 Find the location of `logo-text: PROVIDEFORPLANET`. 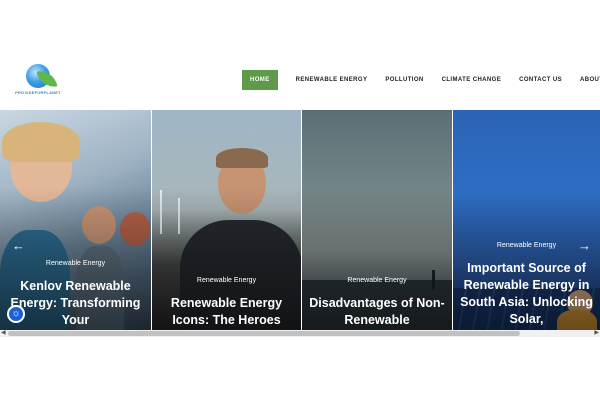

logo-text: PROVIDEFORPLANET is located at coordinates (38, 92).